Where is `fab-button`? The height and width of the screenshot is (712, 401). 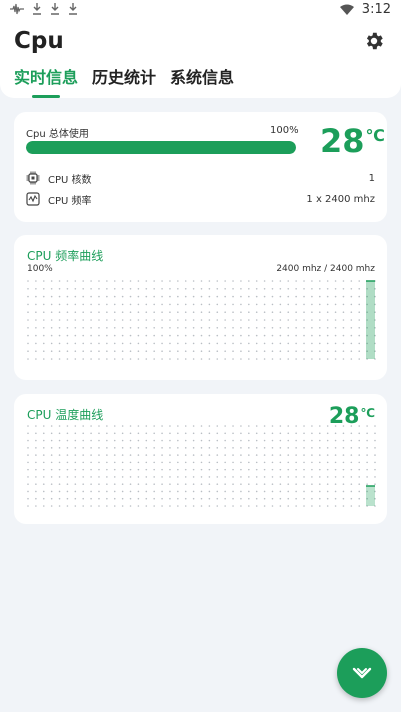 fab-button is located at coordinates (362, 673).